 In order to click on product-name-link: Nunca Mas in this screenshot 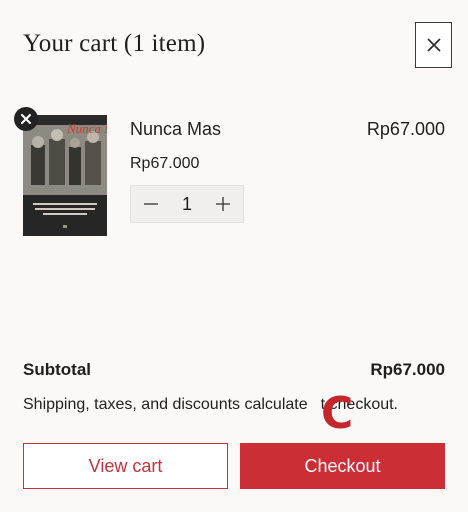, I will do `click(175, 129)`.